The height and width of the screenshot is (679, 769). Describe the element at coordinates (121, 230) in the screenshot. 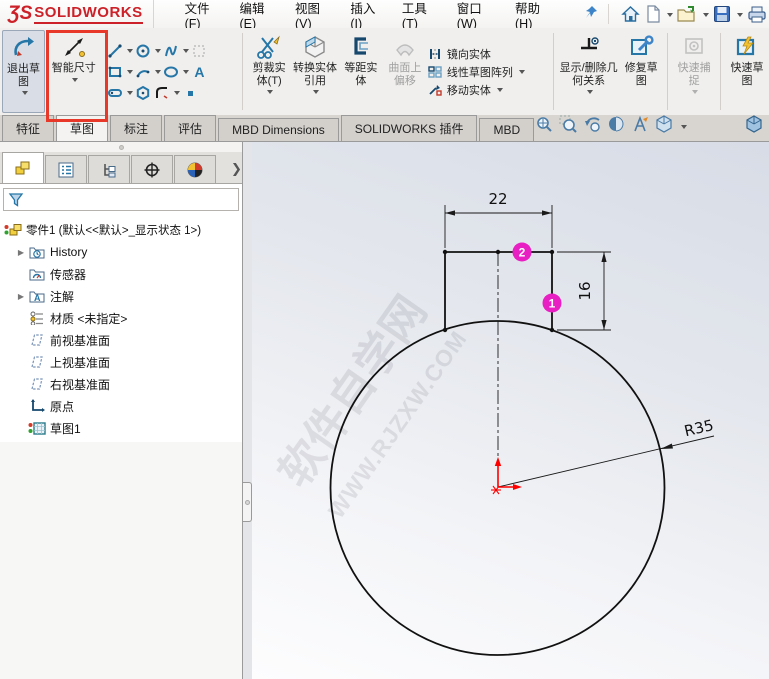

I see `tree-root-part: 零件1 (默认<<默认>_显示状态 1>)` at that location.